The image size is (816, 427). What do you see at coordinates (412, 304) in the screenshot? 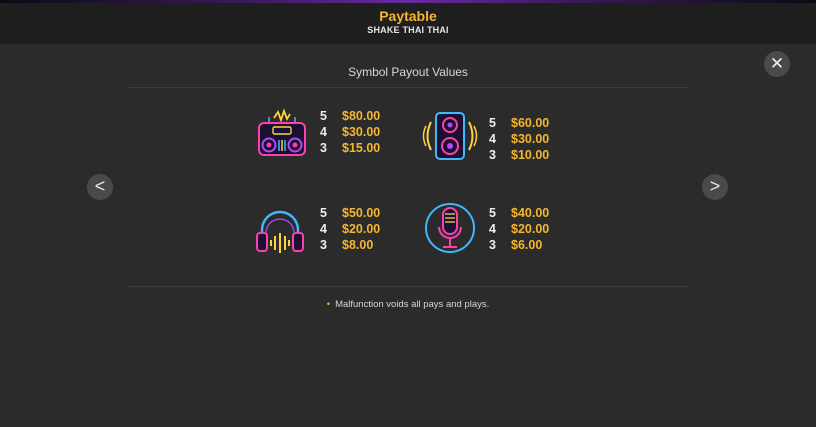
I see `note-text: Malfunction voids all pays and plays.` at bounding box center [412, 304].